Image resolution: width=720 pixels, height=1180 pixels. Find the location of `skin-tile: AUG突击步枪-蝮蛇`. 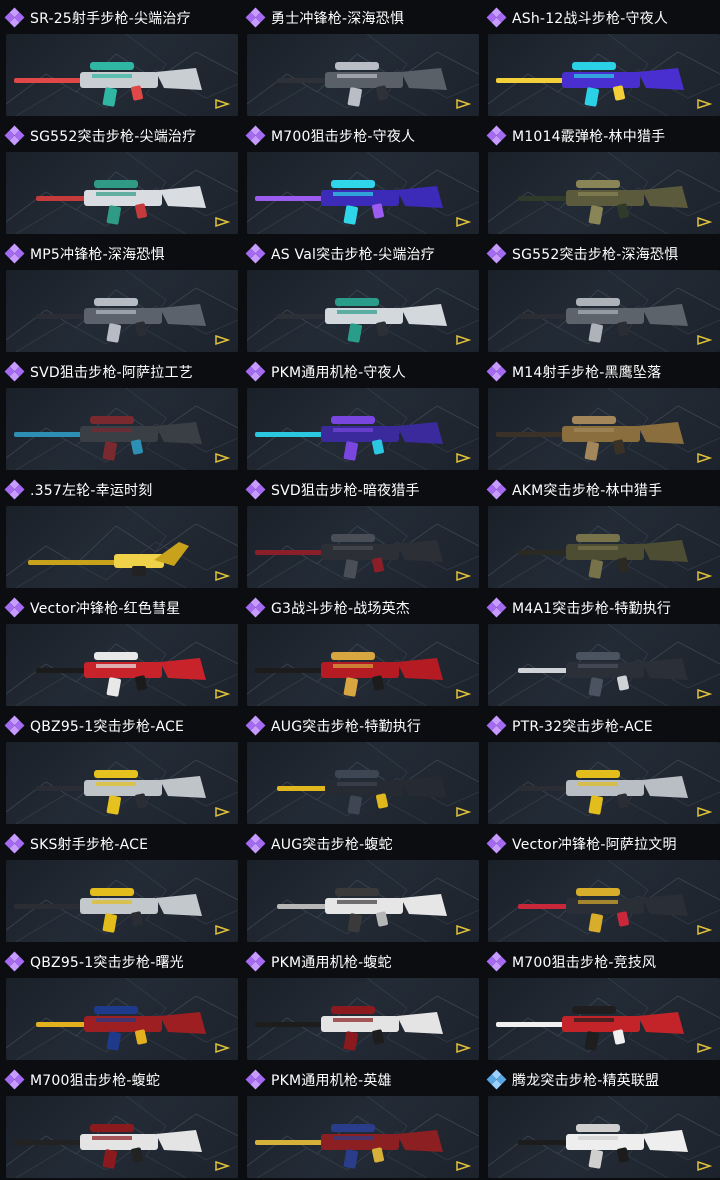

skin-tile: AUG突击步枪-蝮蛇 is located at coordinates (360, 885).